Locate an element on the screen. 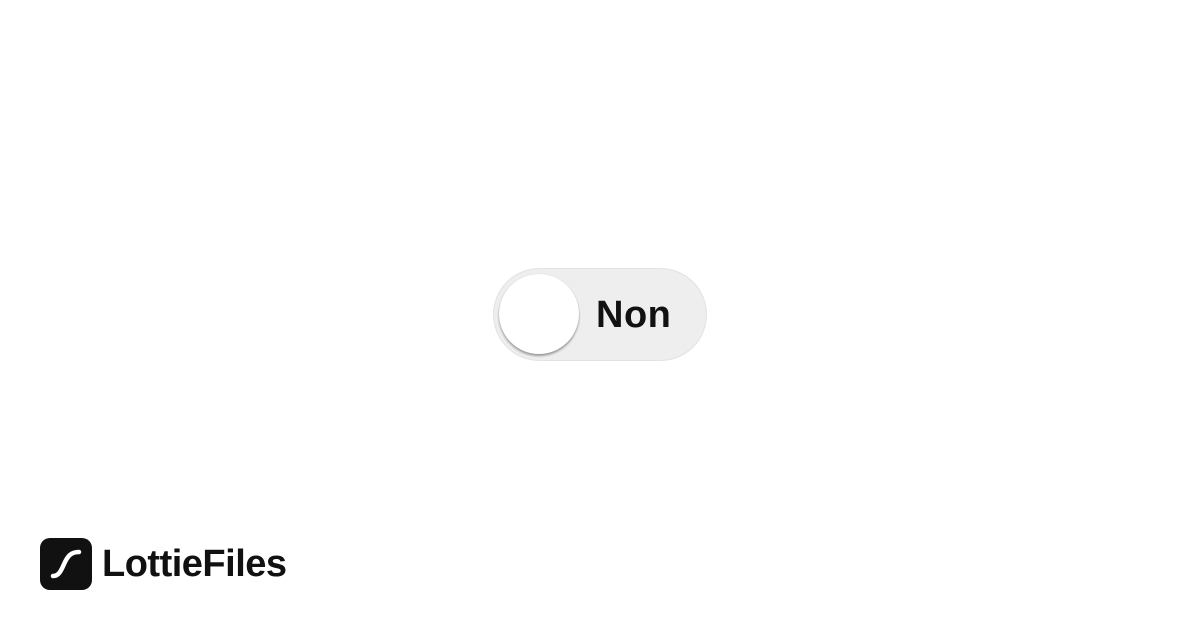  brand-name: LottieFiles is located at coordinates (194, 564).